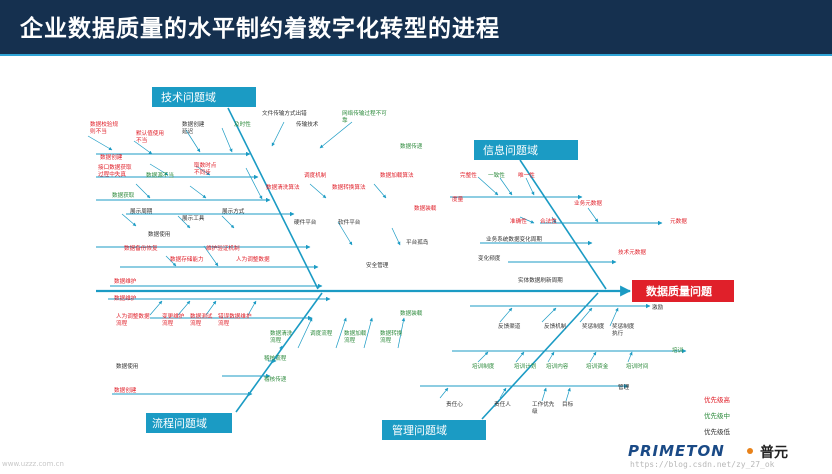  Describe the element at coordinates (489, 258) in the screenshot. I see `label-i11: 变化频度` at that location.